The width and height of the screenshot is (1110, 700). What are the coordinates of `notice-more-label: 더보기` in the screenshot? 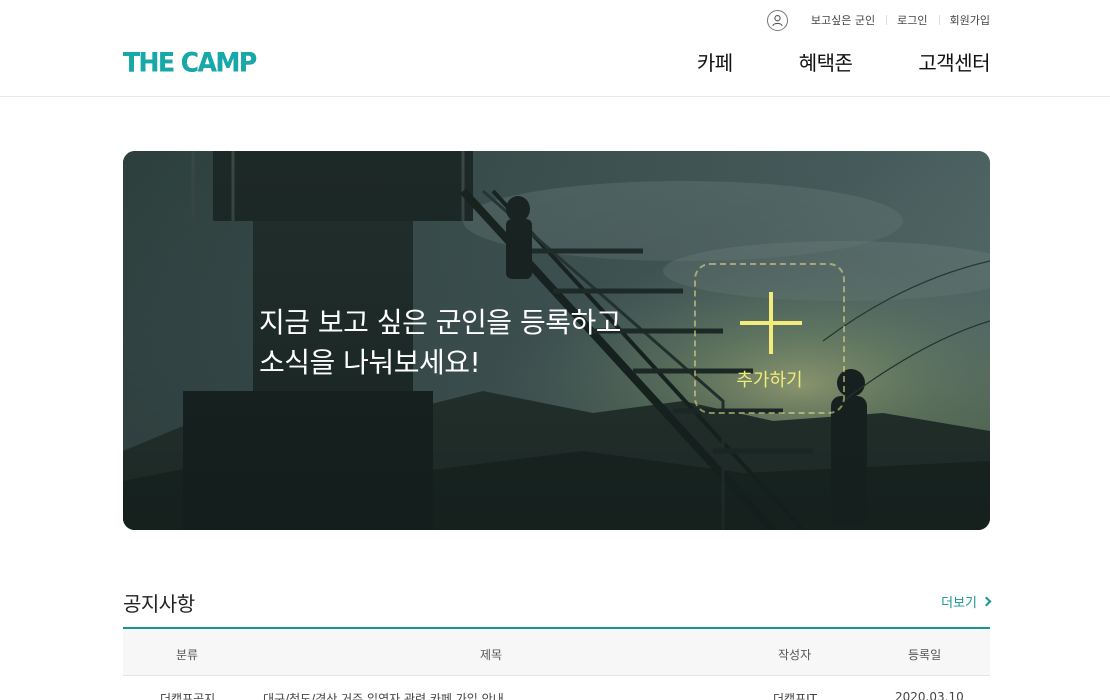 It's located at (959, 603).